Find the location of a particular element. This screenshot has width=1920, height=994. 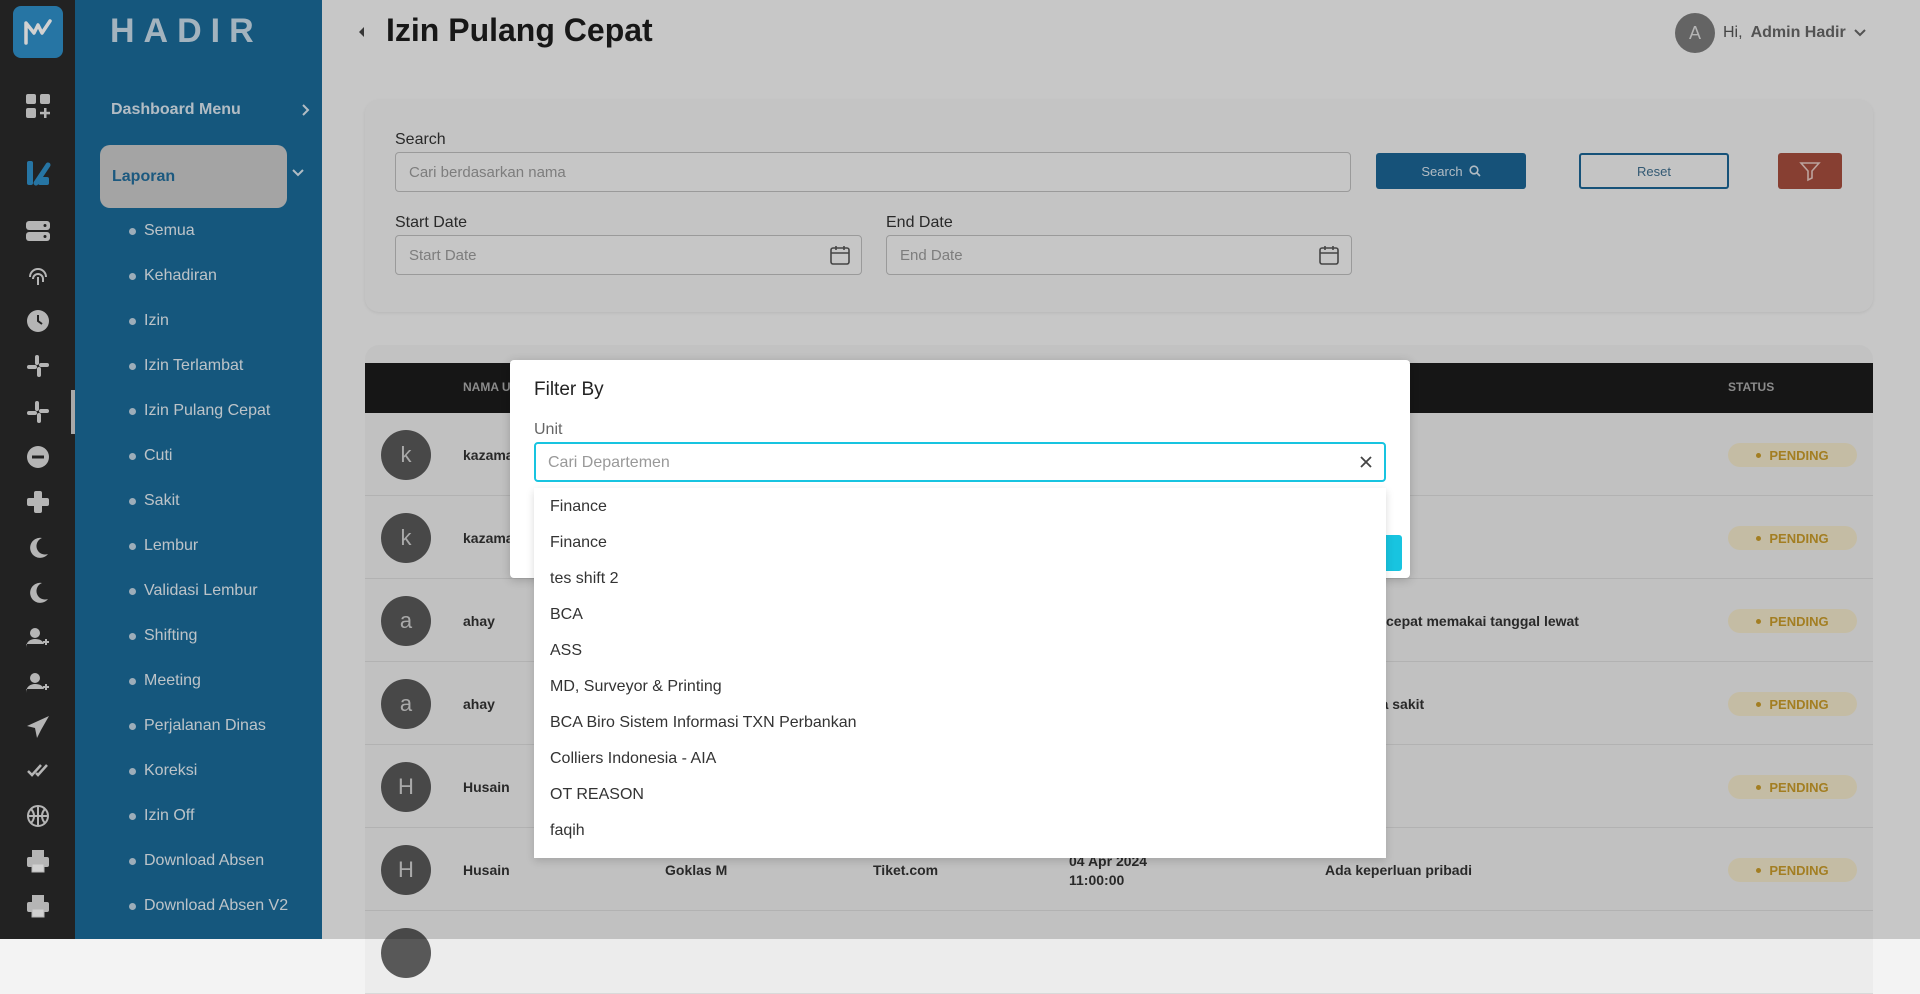

unit-label: Unit is located at coordinates (548, 429).